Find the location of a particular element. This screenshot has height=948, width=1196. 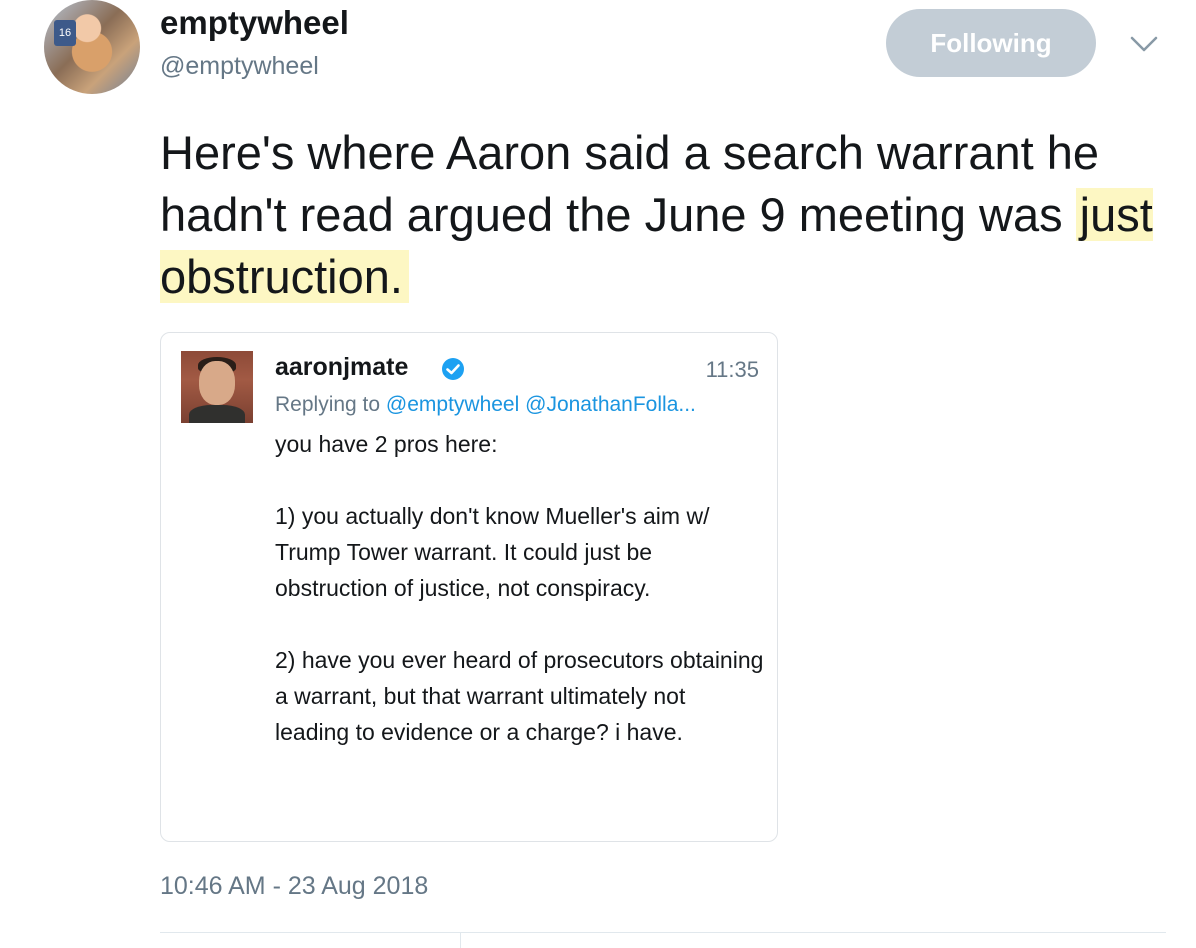

divider-tick is located at coordinates (460, 940).